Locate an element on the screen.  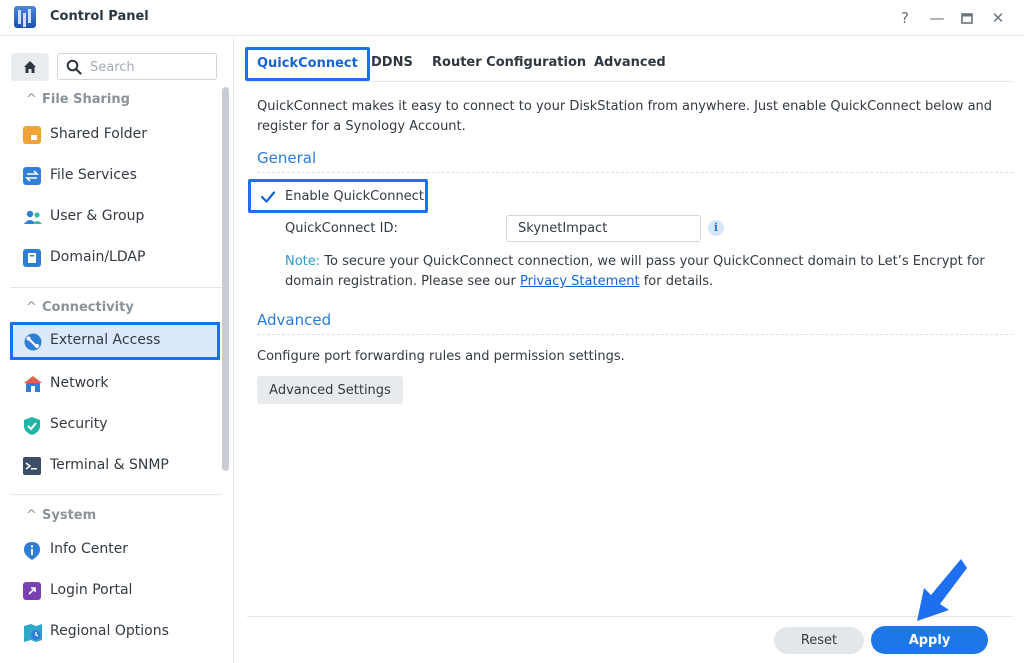
enable-quickconnect-checkbox: Enable QuickConnect is located at coordinates (338, 196).